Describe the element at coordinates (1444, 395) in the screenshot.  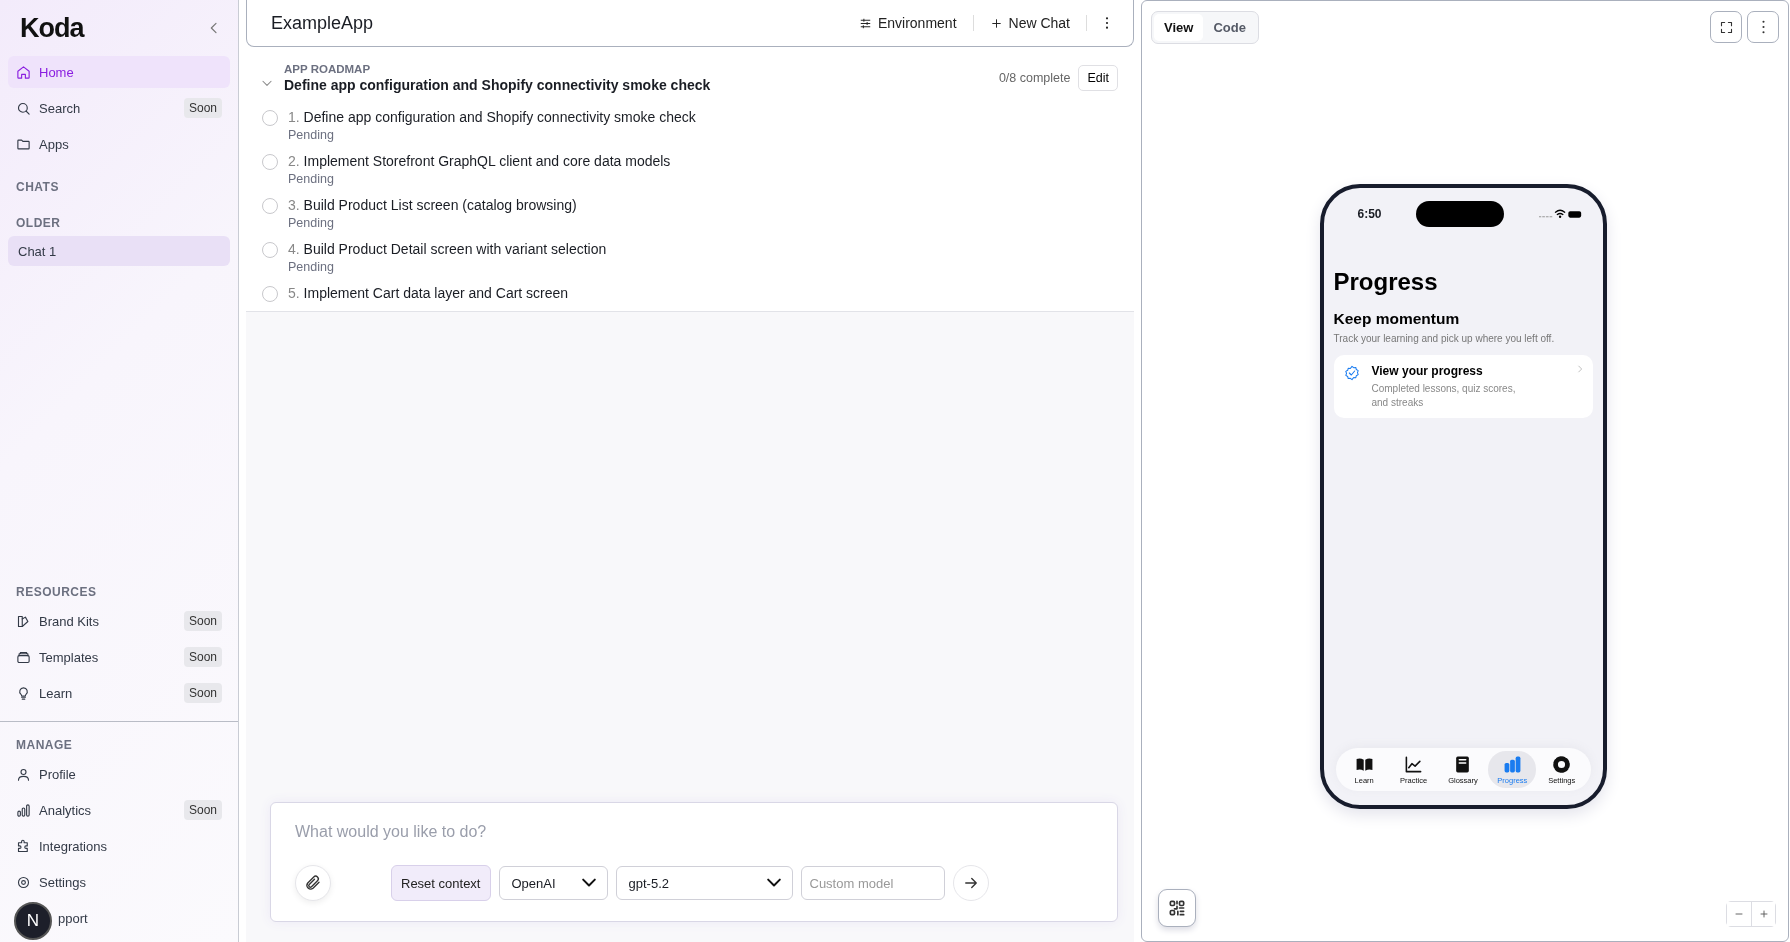
I see `card-description: Completed lessons, quiz scores, and streaks` at that location.